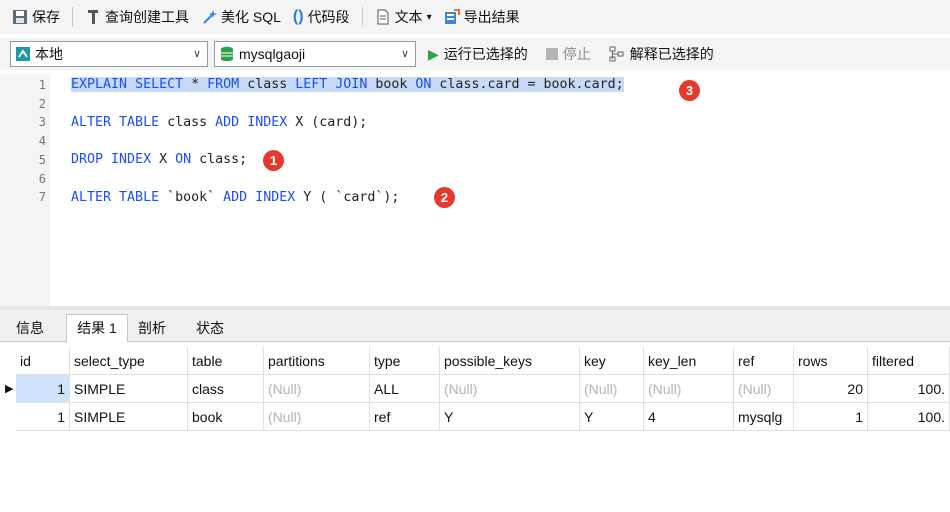  I want to click on beautify-sql-button: 美化 SQL, so click(241, 17).